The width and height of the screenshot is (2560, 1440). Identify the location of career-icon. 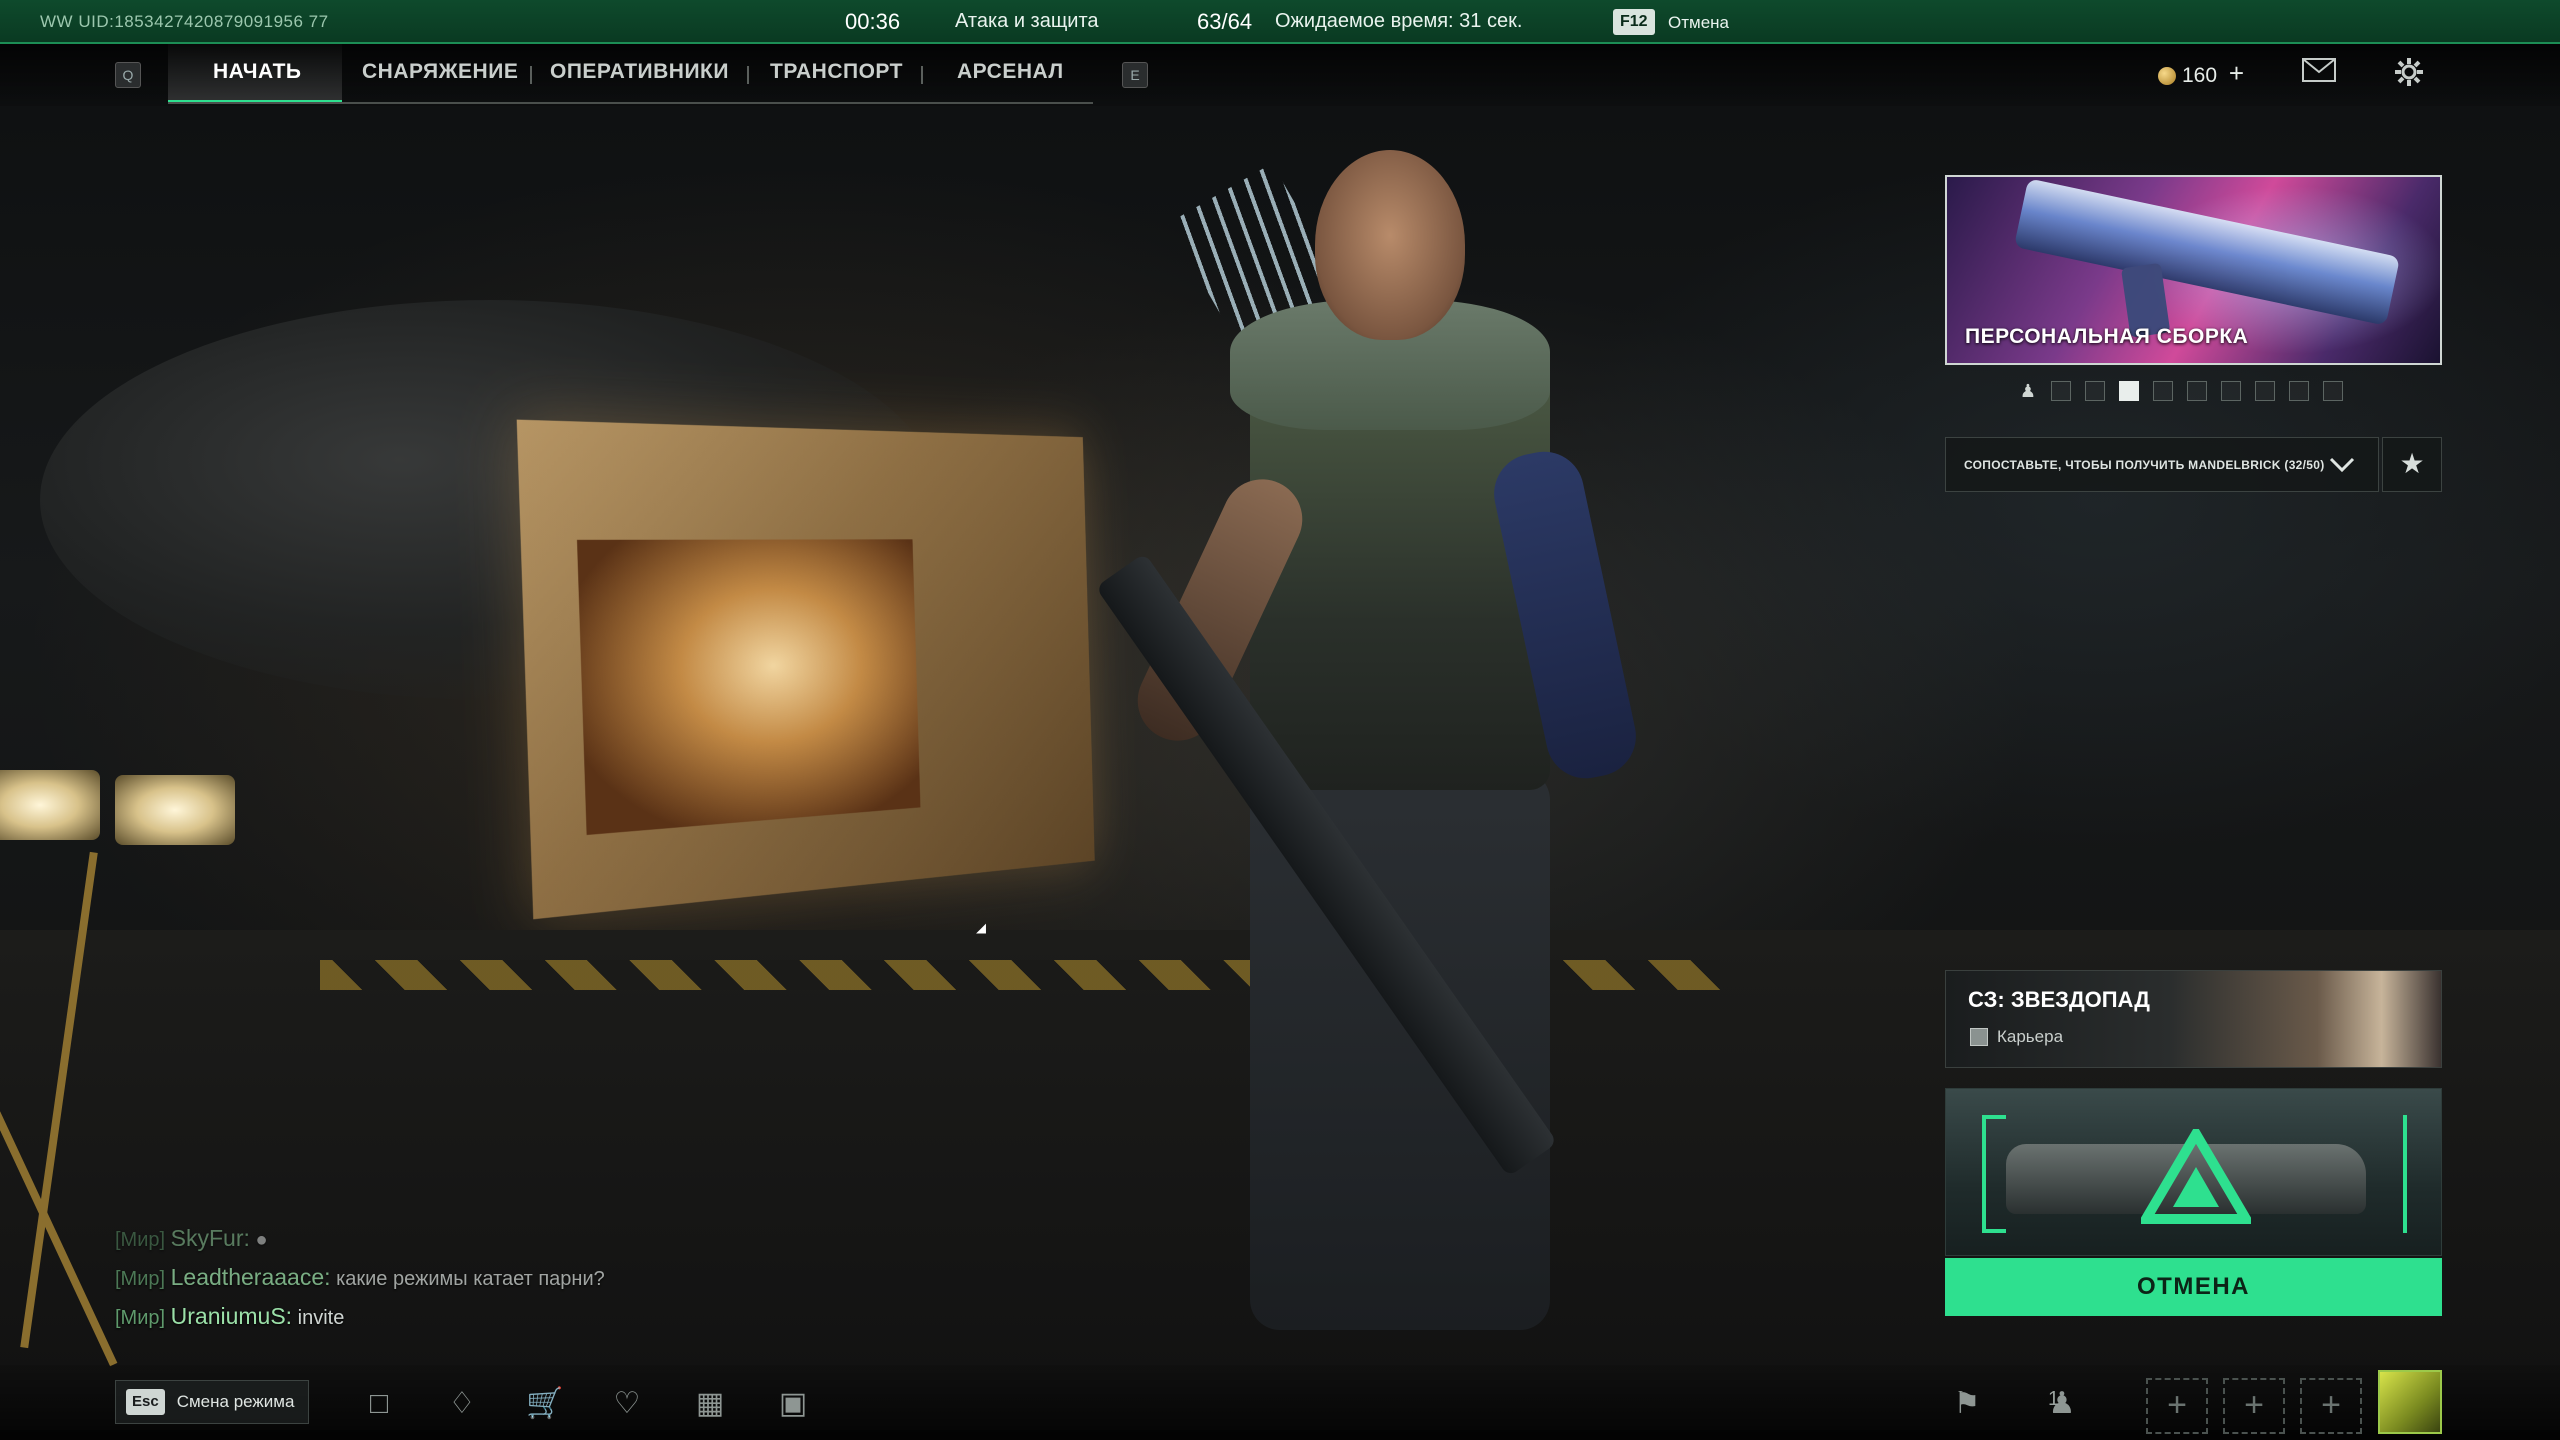
(1979, 1037).